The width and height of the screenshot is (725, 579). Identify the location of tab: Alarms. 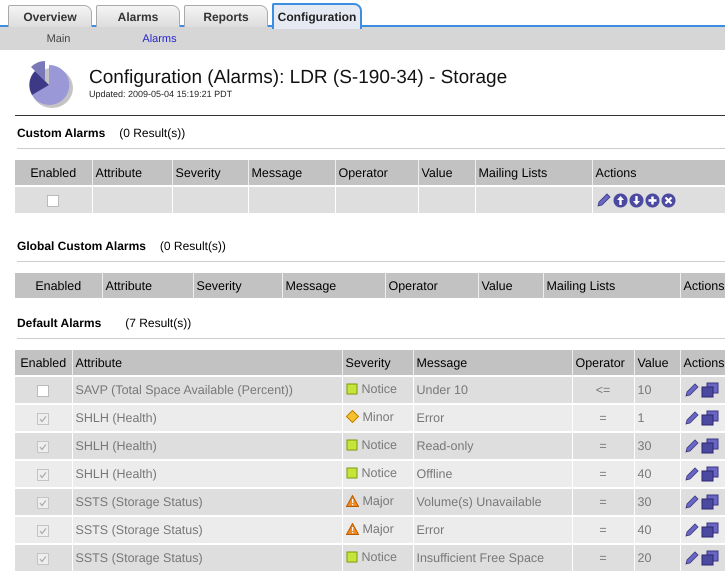
(138, 16).